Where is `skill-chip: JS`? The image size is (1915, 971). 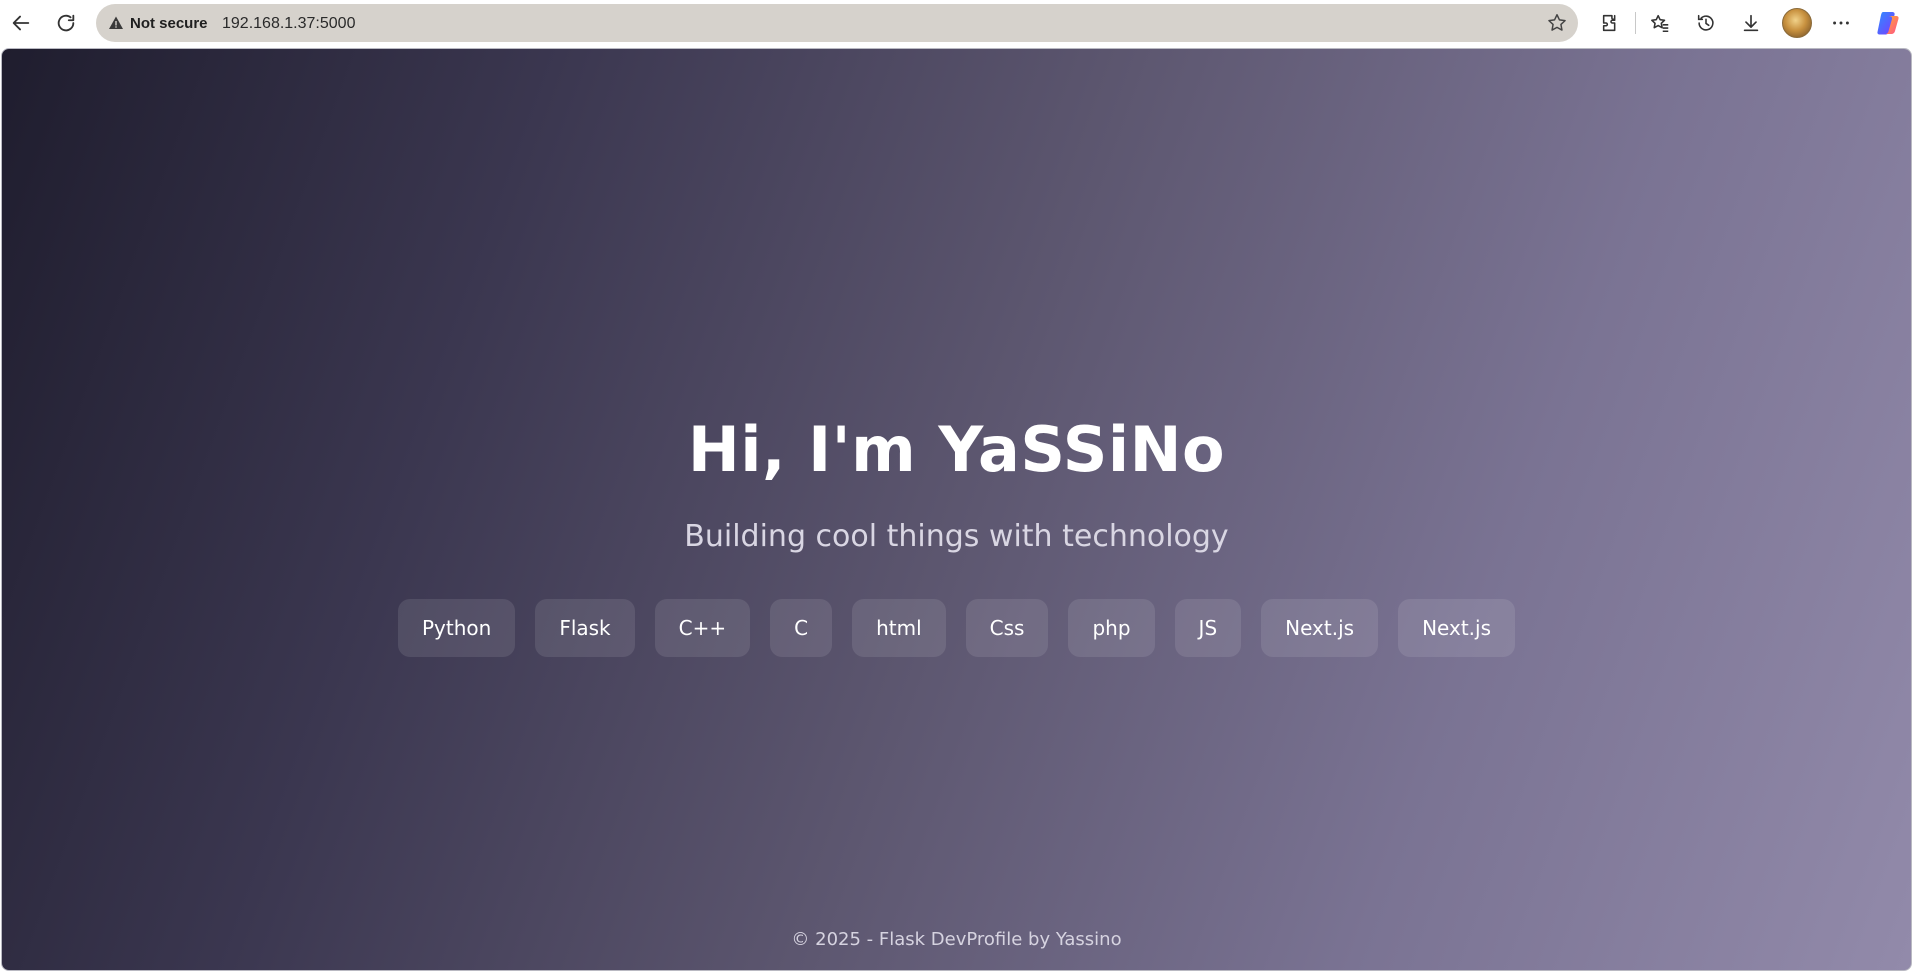 skill-chip: JS is located at coordinates (1208, 628).